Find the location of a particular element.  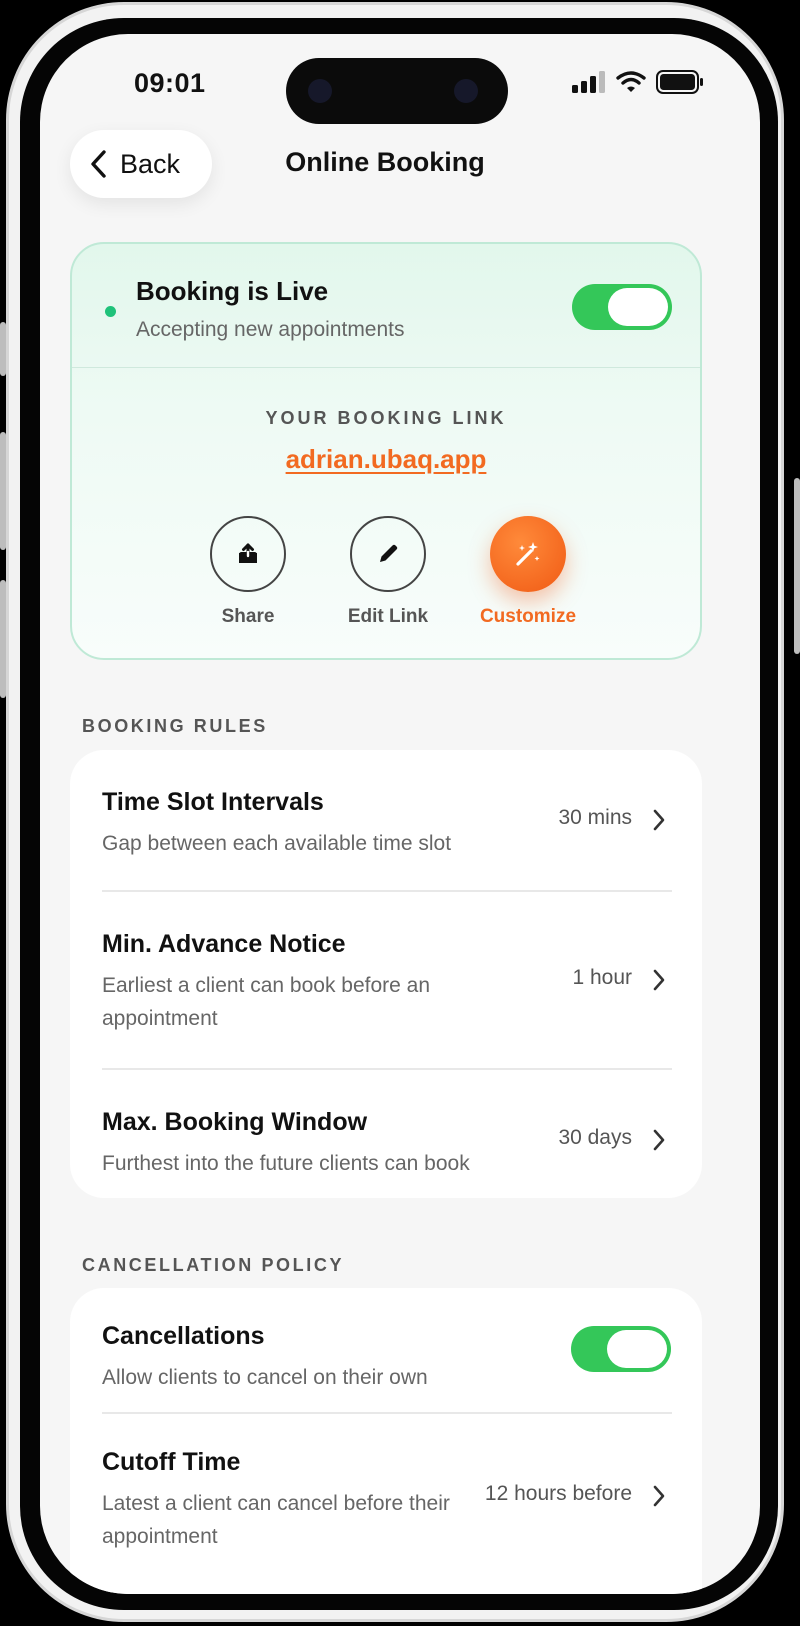

cutoff-title: Cutoff Time is located at coordinates (171, 1462).